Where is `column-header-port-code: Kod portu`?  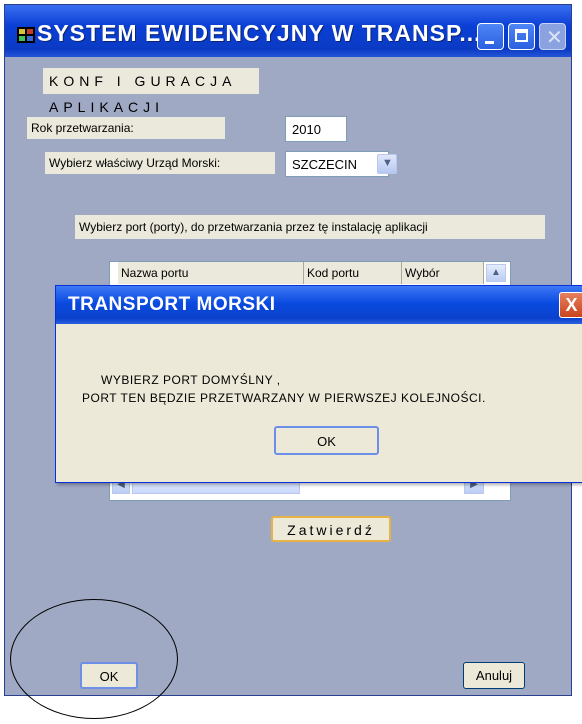 column-header-port-code: Kod portu is located at coordinates (353, 273).